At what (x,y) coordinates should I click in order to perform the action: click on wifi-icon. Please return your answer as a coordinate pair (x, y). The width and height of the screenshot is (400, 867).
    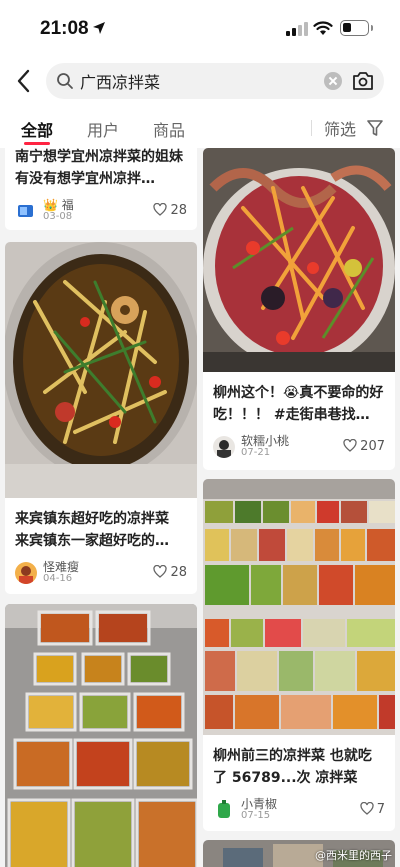
    Looking at the image, I should click on (323, 28).